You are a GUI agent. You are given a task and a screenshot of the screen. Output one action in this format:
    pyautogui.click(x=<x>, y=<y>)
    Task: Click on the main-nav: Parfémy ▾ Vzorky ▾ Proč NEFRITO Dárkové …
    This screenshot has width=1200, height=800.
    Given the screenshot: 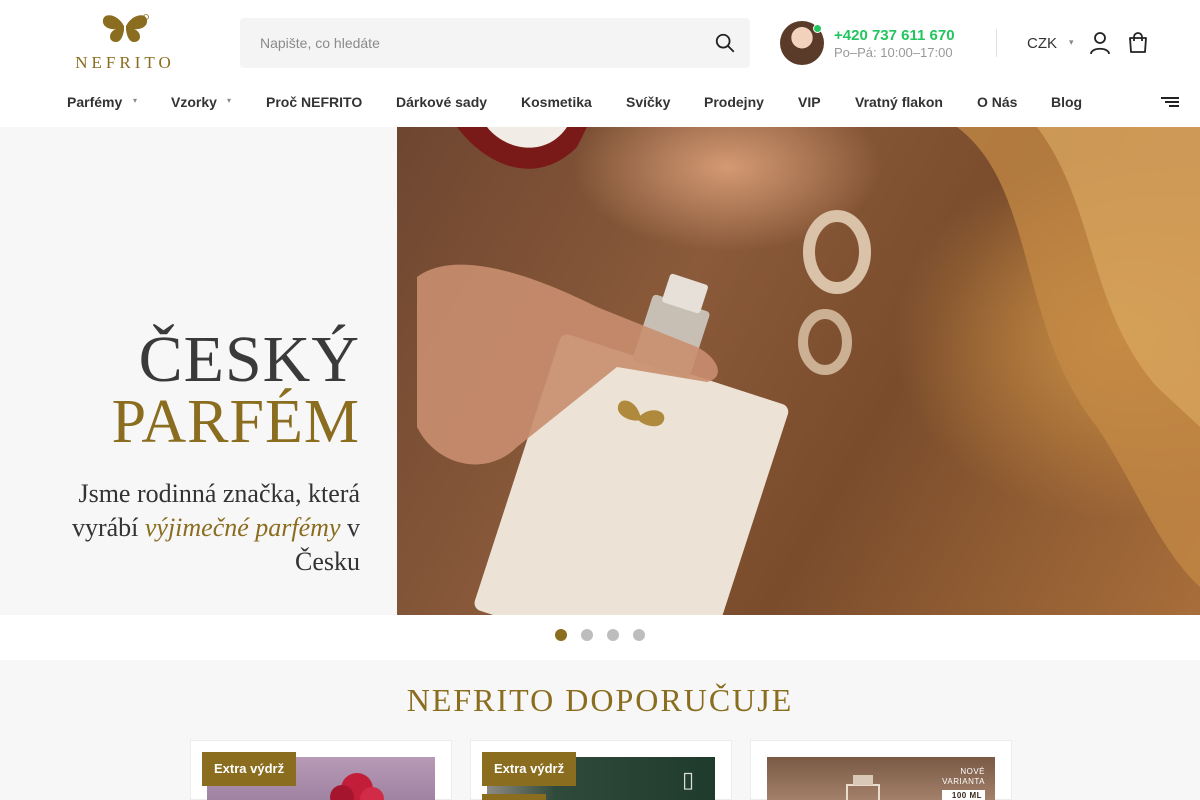 What is the action you would take?
    pyautogui.click(x=600, y=106)
    